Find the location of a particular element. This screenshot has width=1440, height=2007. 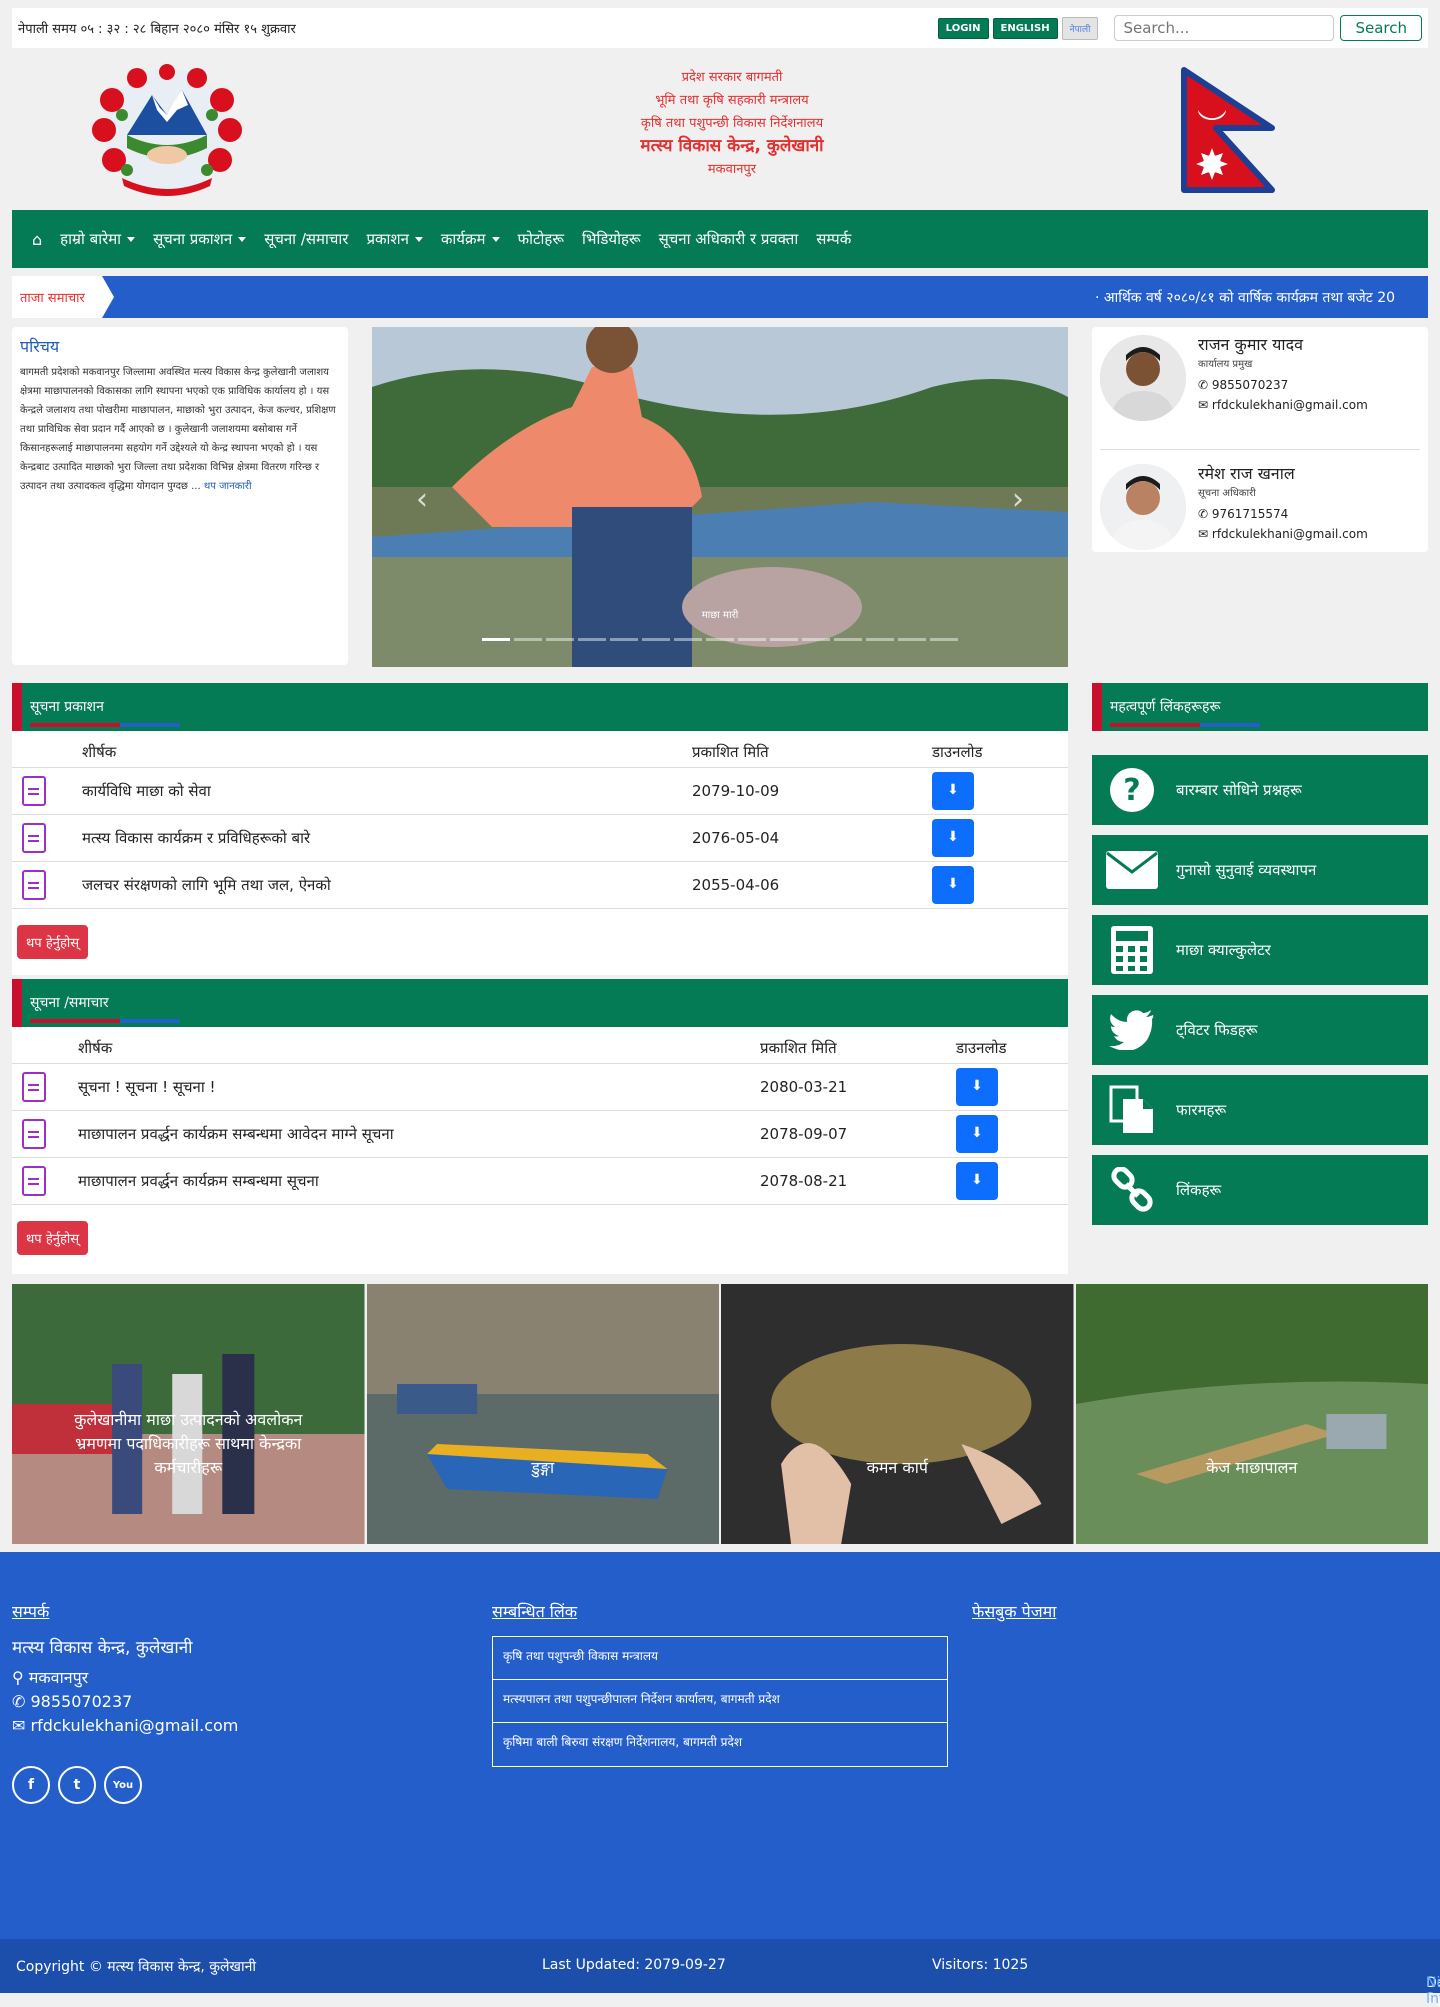

grievance-link: गुनासो सुनुवाई व्यवस्थापन is located at coordinates (1260, 870).